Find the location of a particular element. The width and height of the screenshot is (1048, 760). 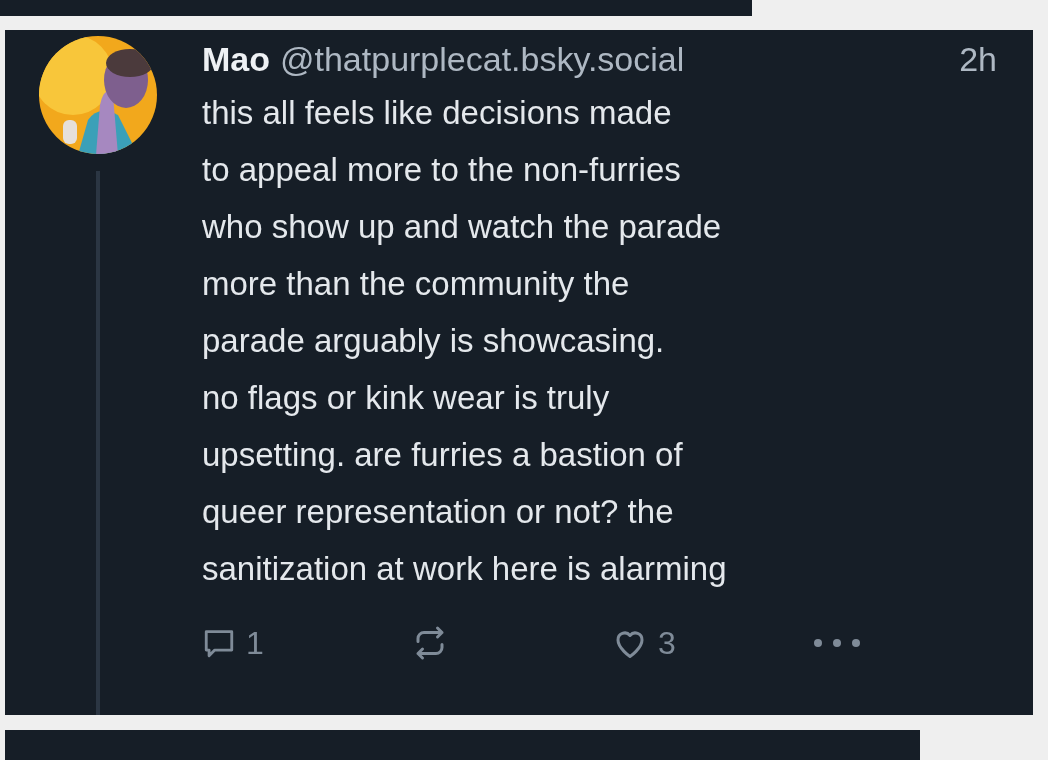

more-button is located at coordinates (837, 643).